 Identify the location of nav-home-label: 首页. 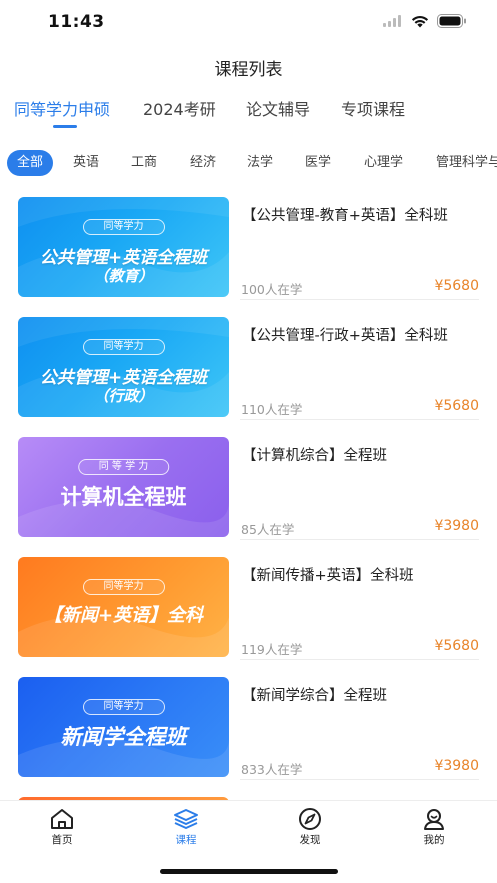
(62, 840).